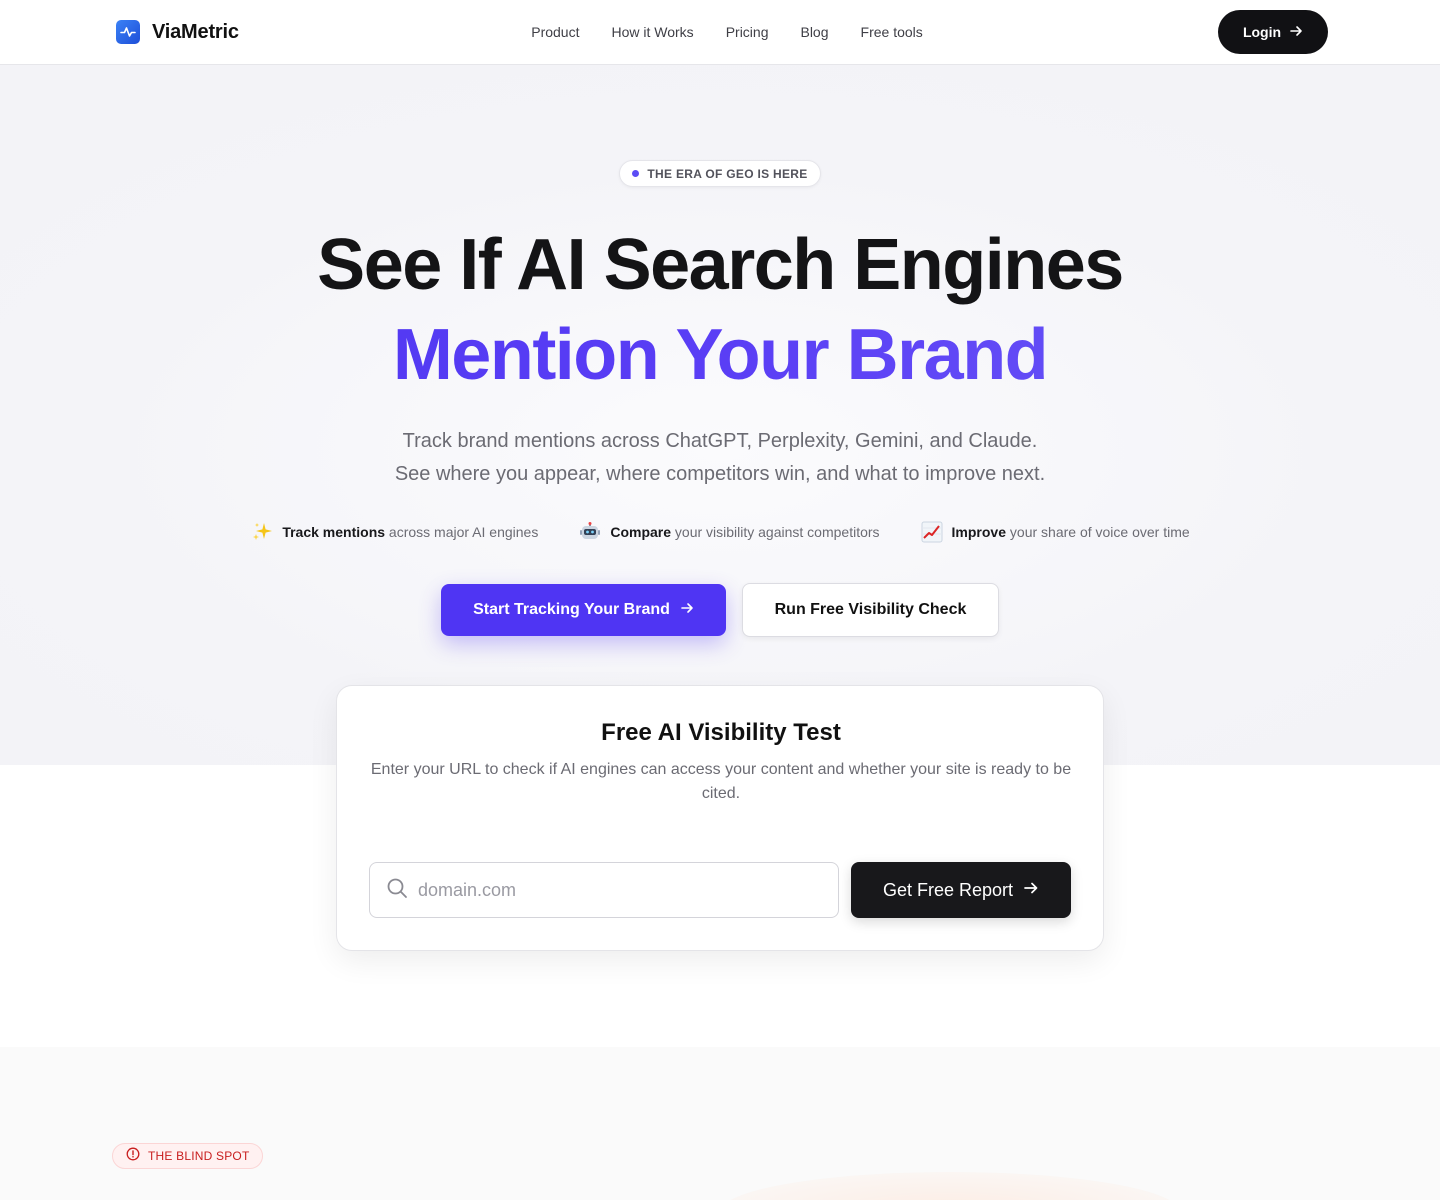 The height and width of the screenshot is (1200, 1440). Describe the element at coordinates (979, 532) in the screenshot. I see `feature-improve-bold: Improve` at that location.